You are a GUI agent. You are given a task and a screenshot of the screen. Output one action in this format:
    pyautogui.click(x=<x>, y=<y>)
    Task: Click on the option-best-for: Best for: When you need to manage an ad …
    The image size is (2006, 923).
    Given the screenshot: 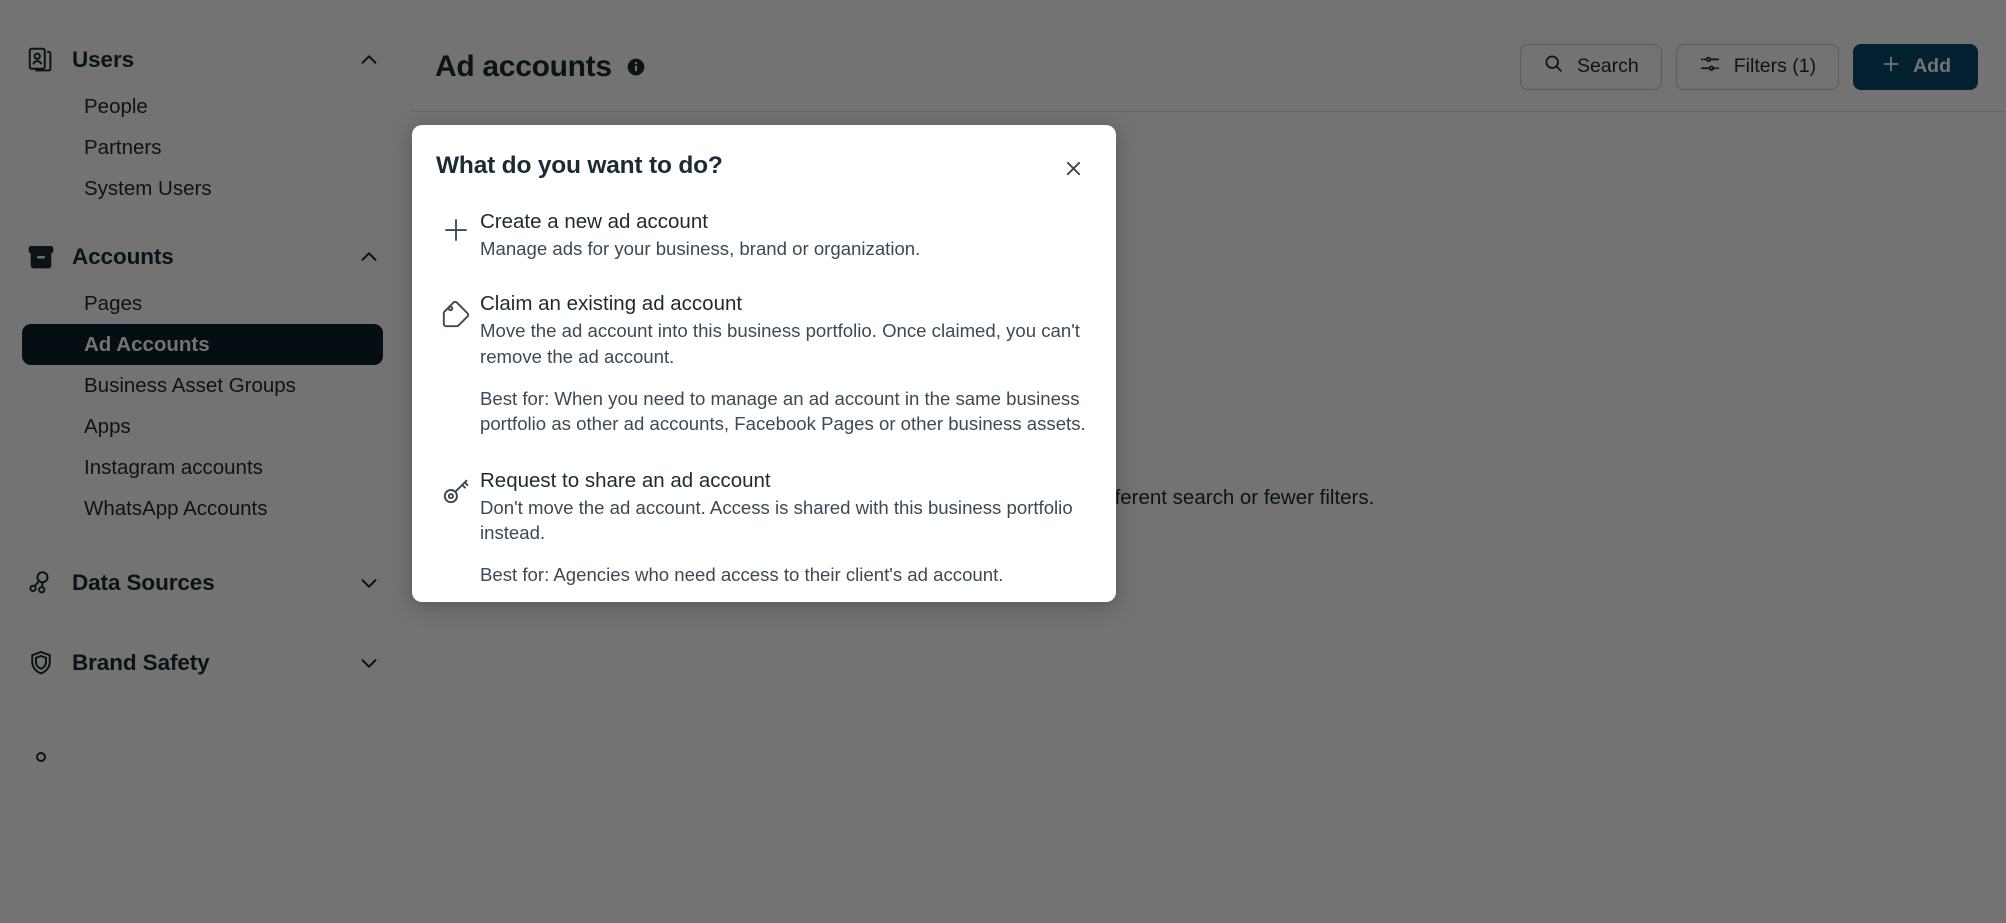 What is the action you would take?
    pyautogui.click(x=783, y=411)
    